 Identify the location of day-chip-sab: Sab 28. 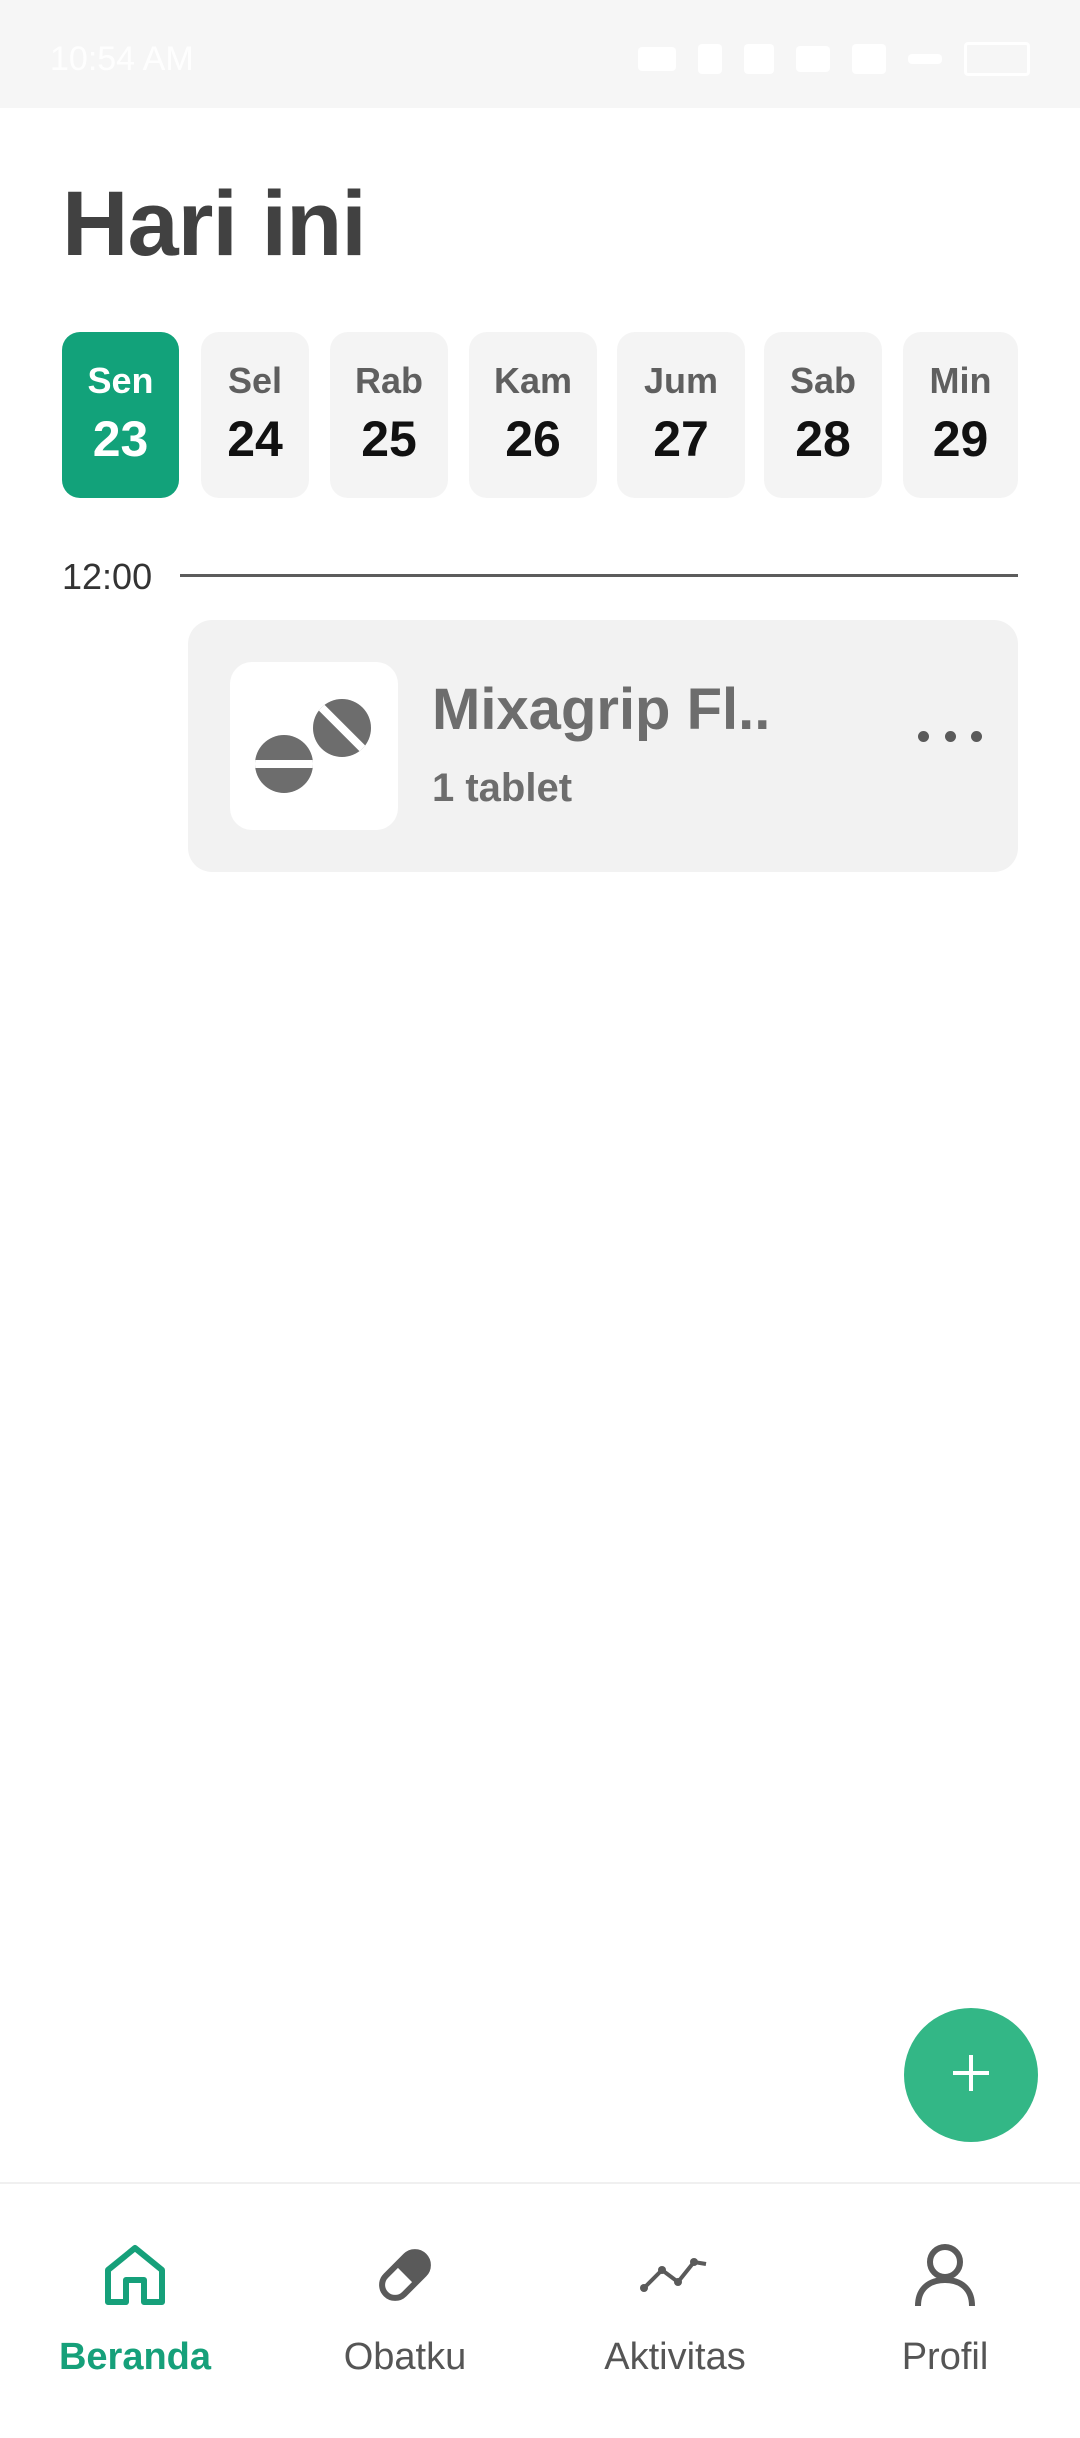
(823, 415).